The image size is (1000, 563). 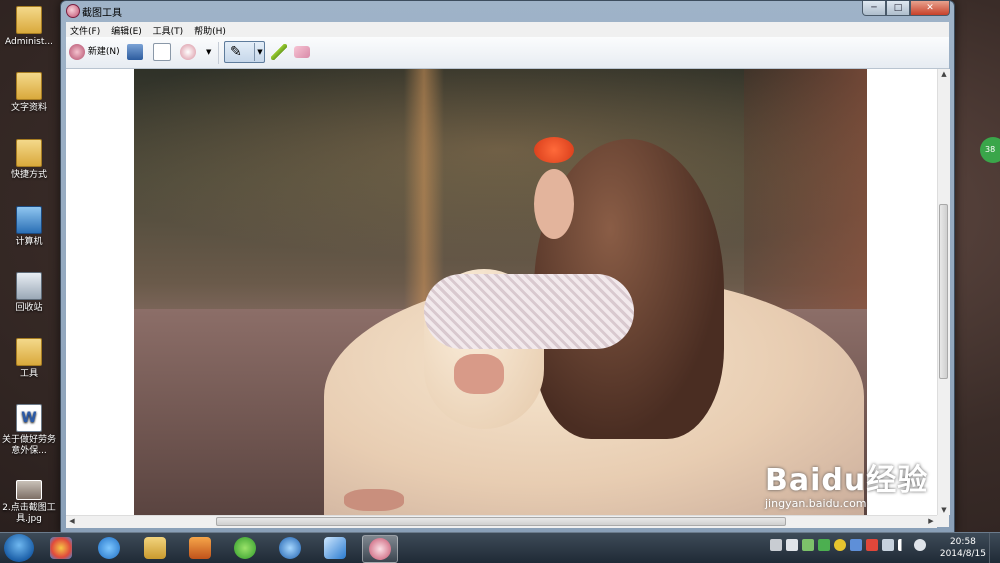 I want to click on bird-icon, so click(x=335, y=548).